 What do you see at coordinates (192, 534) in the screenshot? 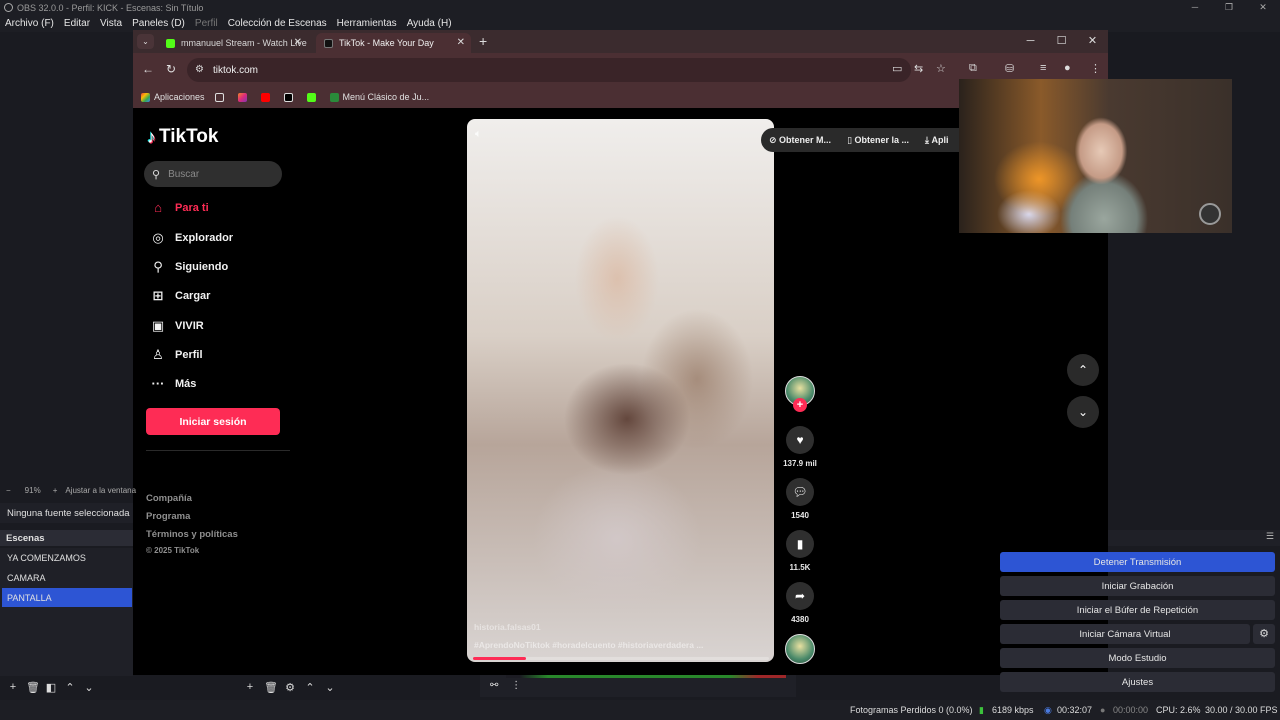
I see `footer-terminos: Términos y políticas` at bounding box center [192, 534].